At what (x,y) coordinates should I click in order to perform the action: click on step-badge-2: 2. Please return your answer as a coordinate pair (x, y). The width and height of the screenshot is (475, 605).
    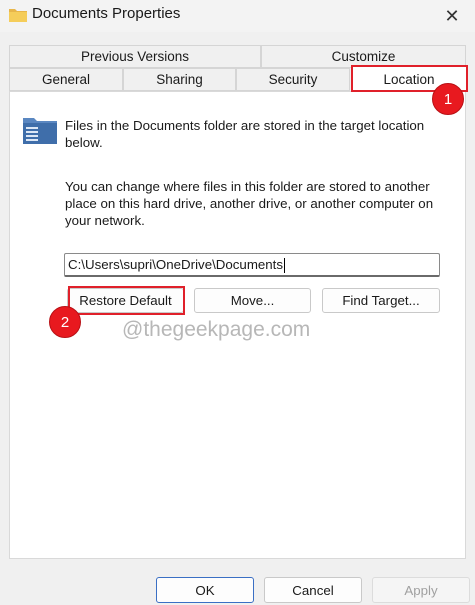
    Looking at the image, I should click on (65, 322).